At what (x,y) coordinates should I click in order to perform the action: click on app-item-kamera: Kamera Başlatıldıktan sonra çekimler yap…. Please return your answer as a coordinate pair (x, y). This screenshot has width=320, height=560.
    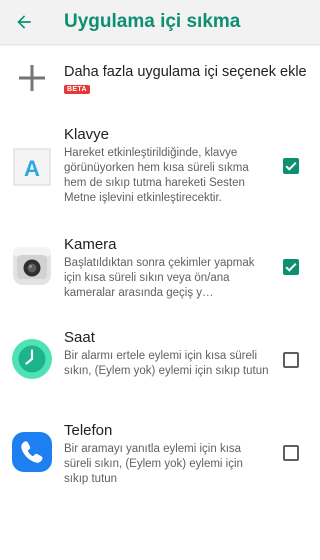
    Looking at the image, I should click on (160, 276).